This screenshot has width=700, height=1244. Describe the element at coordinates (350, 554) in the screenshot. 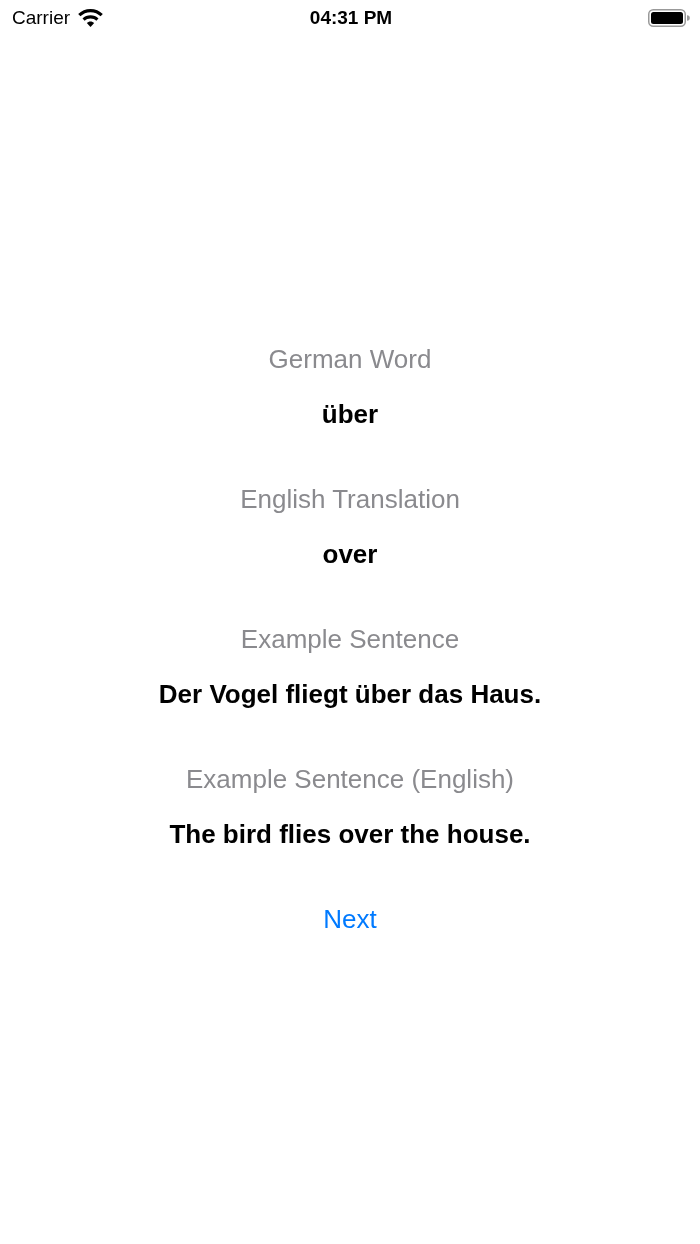

I see `field-value: over` at that location.